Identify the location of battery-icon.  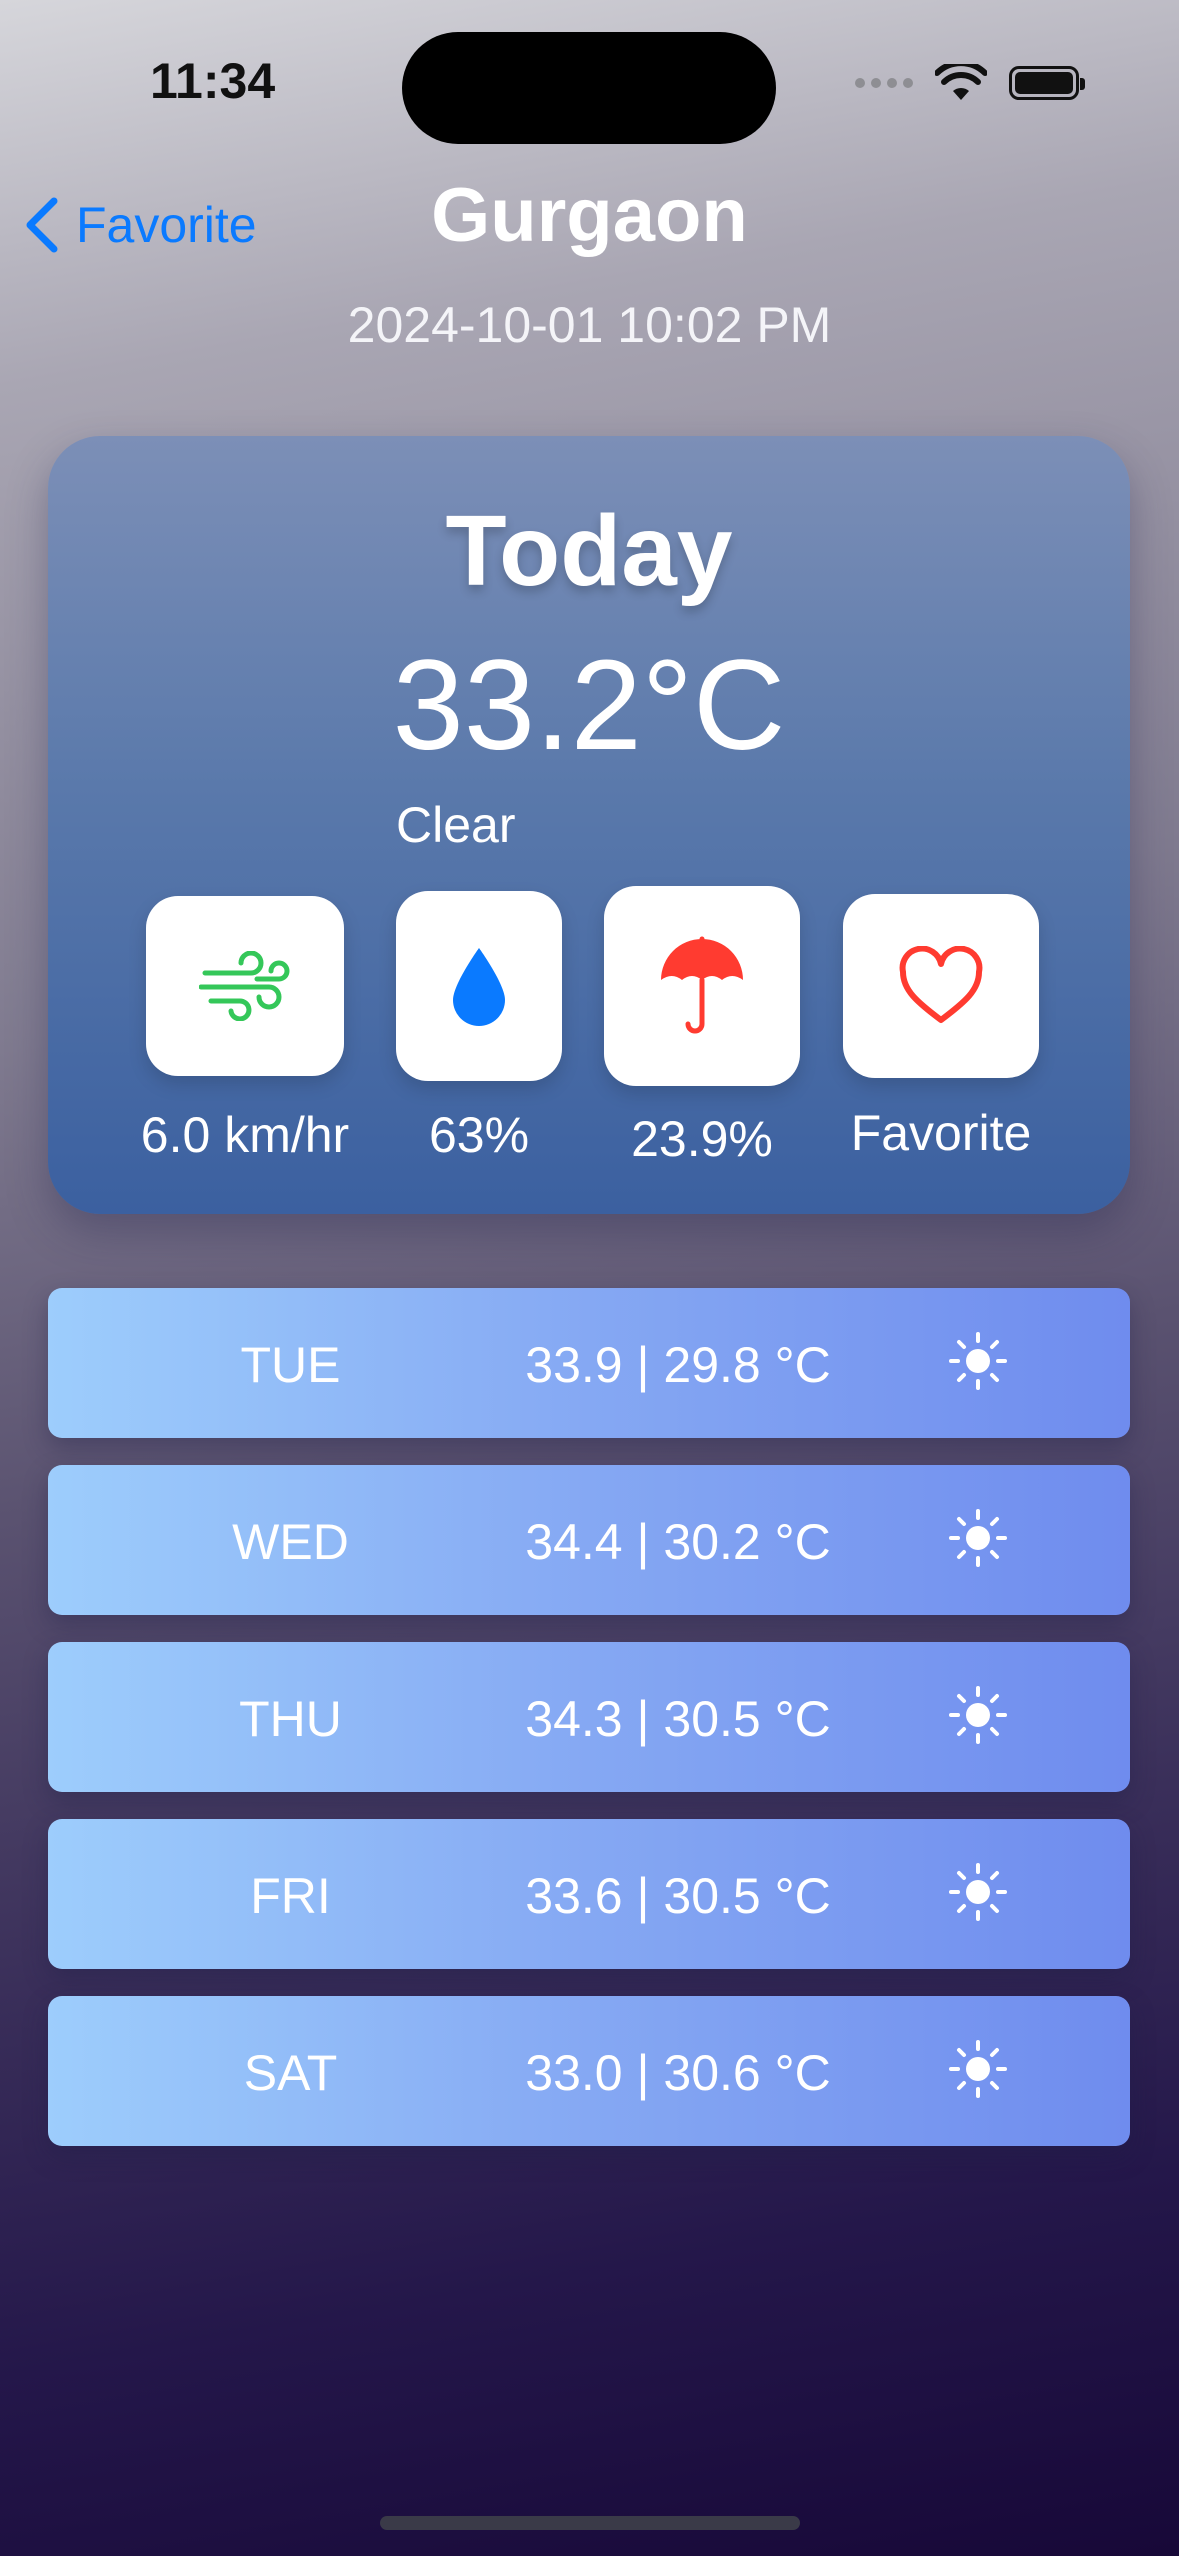
(1047, 83).